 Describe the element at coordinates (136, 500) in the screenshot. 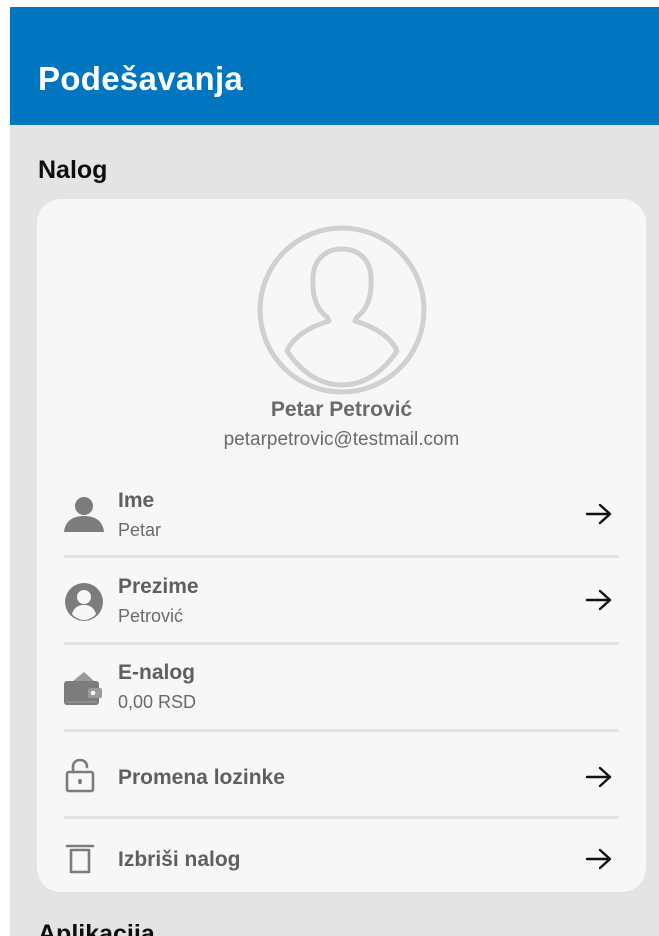

I see `first-name-label: Ime` at that location.